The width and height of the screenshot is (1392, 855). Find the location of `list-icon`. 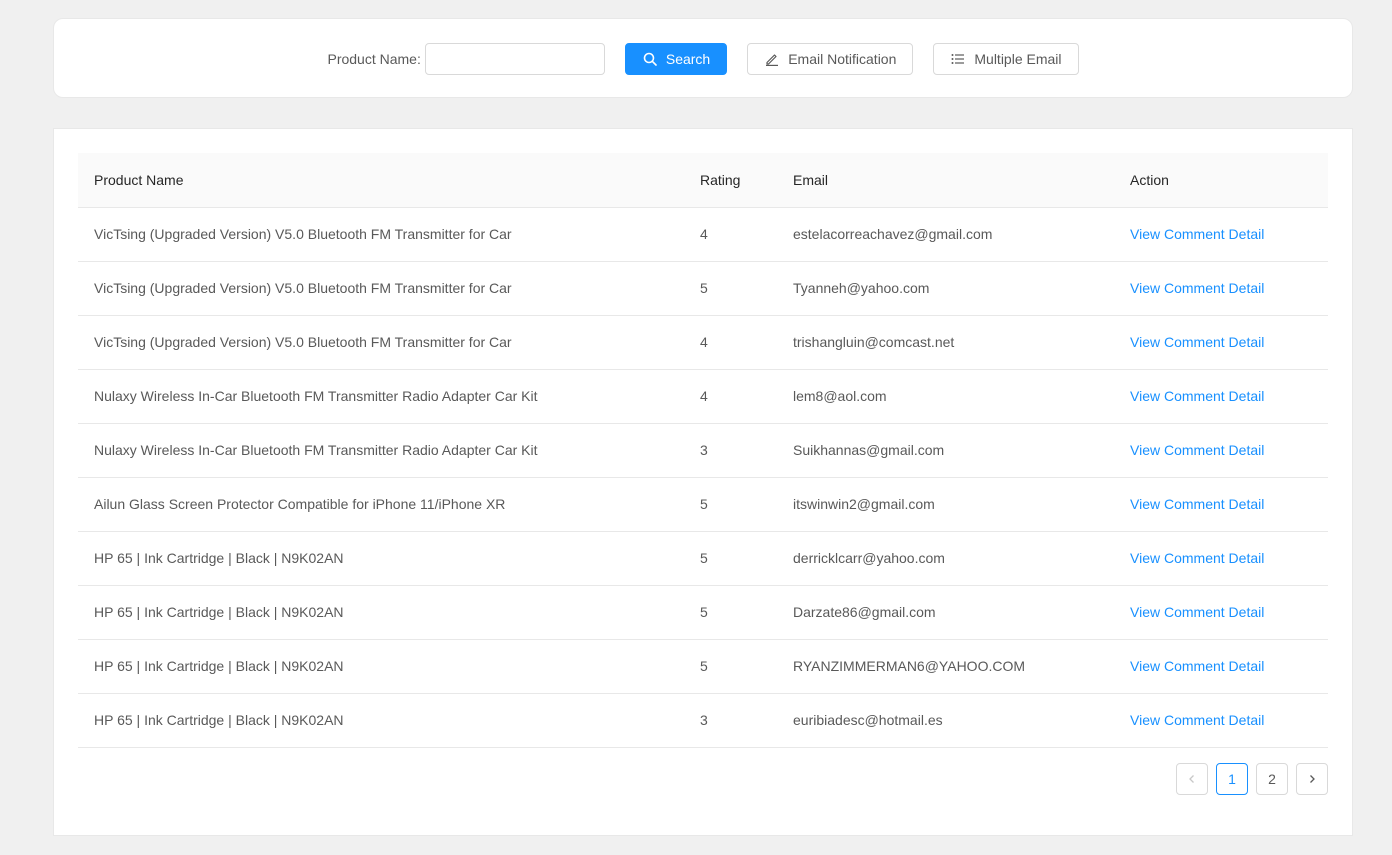

list-icon is located at coordinates (958, 59).